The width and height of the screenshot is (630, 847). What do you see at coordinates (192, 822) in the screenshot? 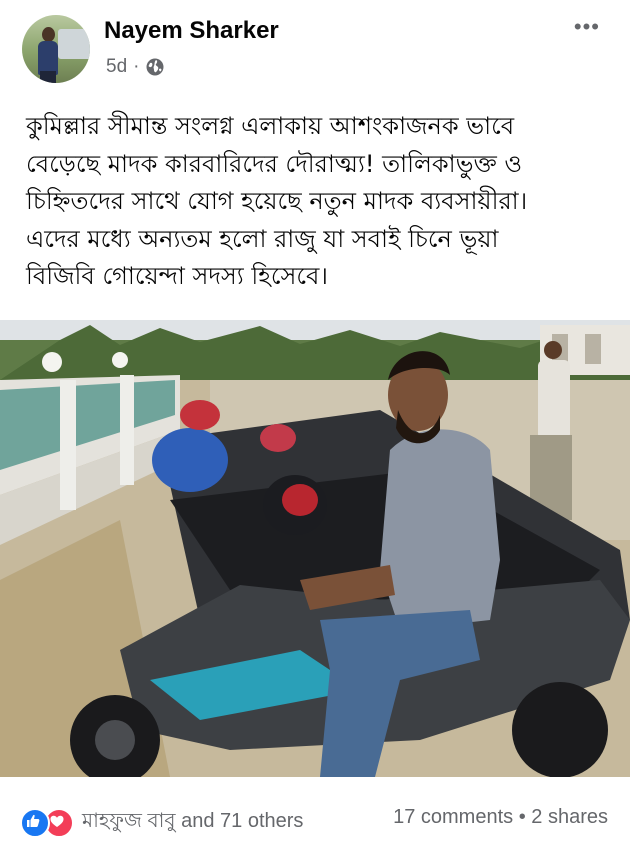
I see `reaction-summary: মাহফুজ বাবু and 71 others` at bounding box center [192, 822].